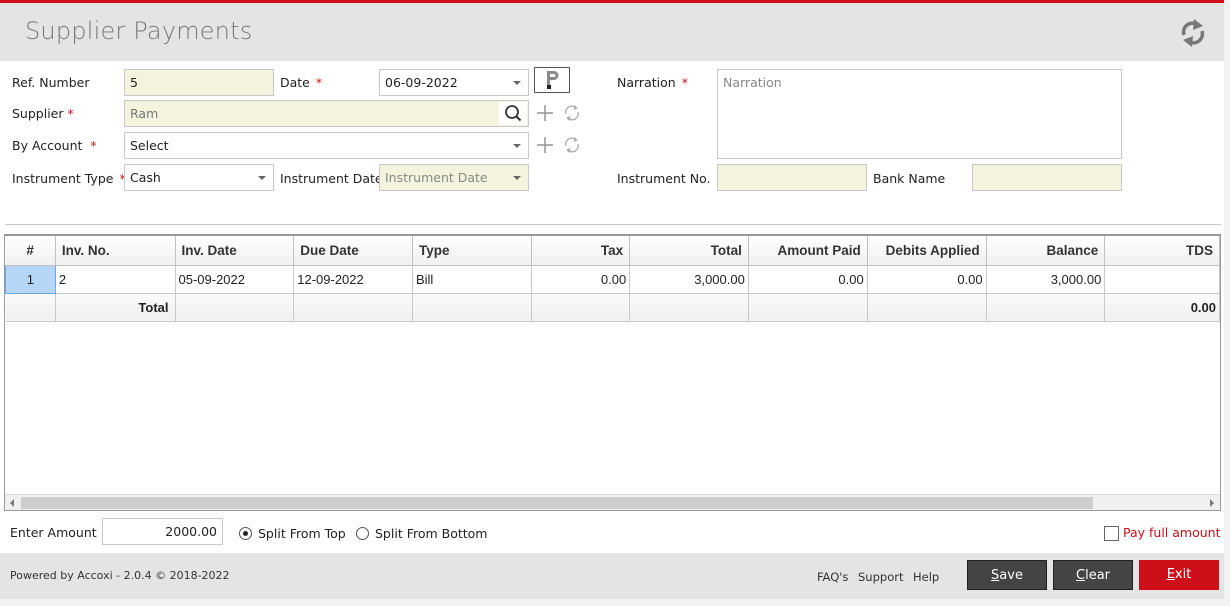 The width and height of the screenshot is (1230, 606). I want to click on faqs-link: FAQ's, so click(832, 577).